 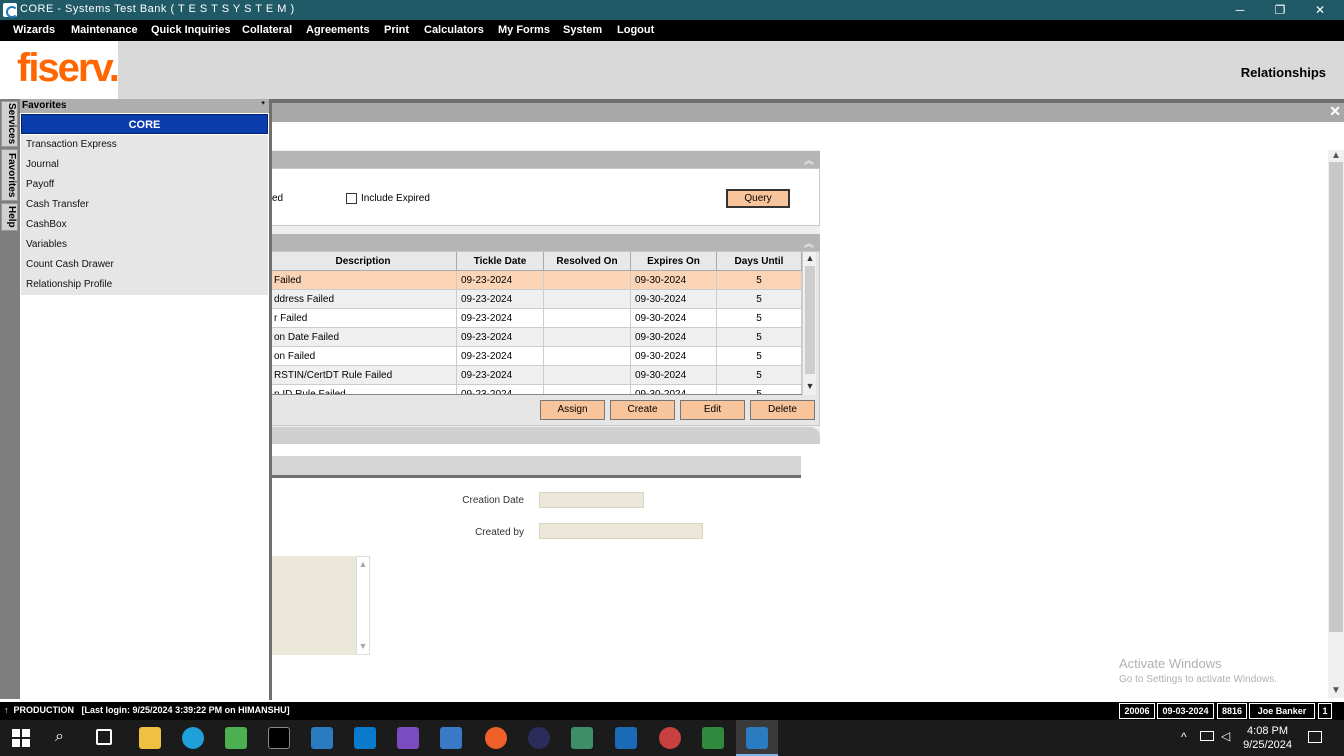 What do you see at coordinates (57, 204) in the screenshot?
I see `favorite-cash-transfer: Cash Transfer` at bounding box center [57, 204].